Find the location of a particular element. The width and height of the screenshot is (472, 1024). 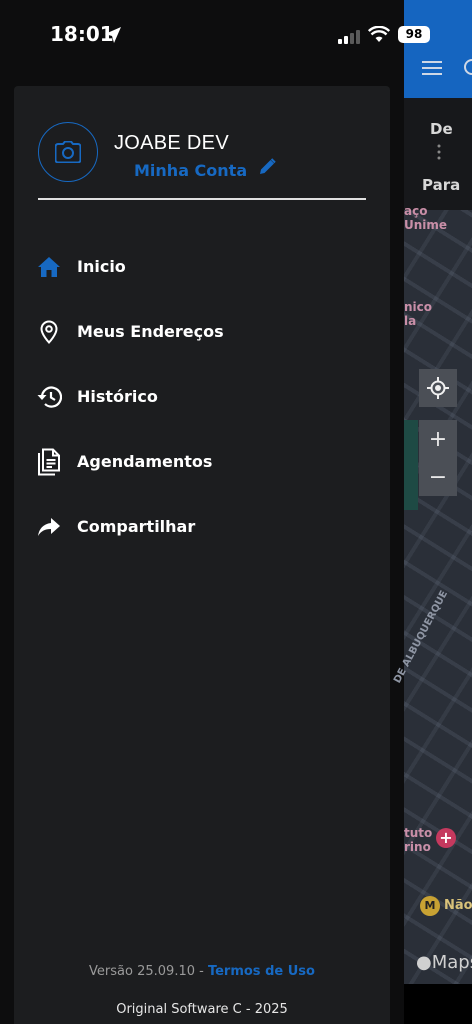

status-bar: 18:01 is located at coordinates (202, 36).